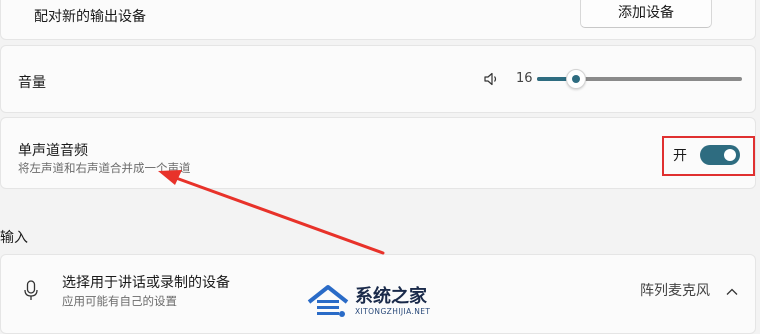  Describe the element at coordinates (675, 290) in the screenshot. I see `selected-input-device: 阵列麦克风` at that location.